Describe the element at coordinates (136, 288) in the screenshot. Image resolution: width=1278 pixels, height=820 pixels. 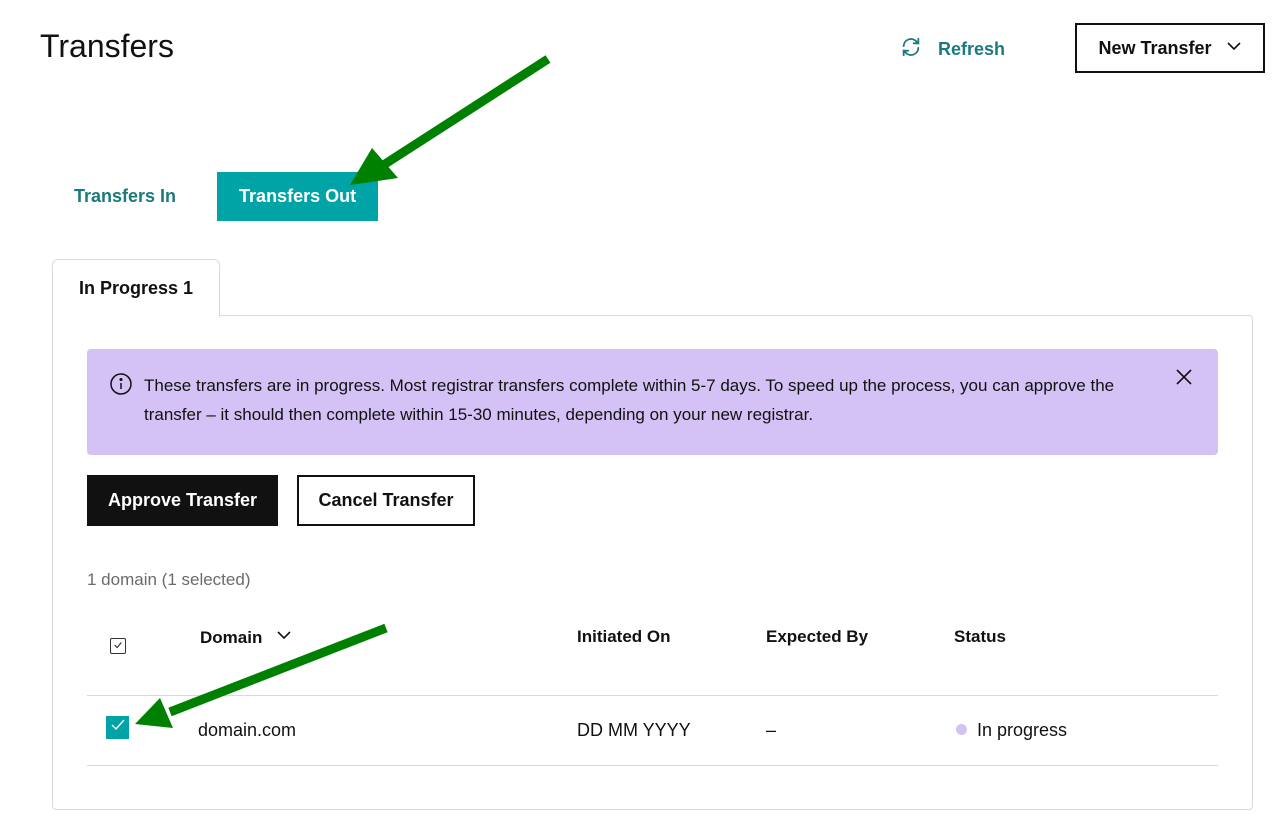
I see `tab-in-progress: In Progress 1` at that location.